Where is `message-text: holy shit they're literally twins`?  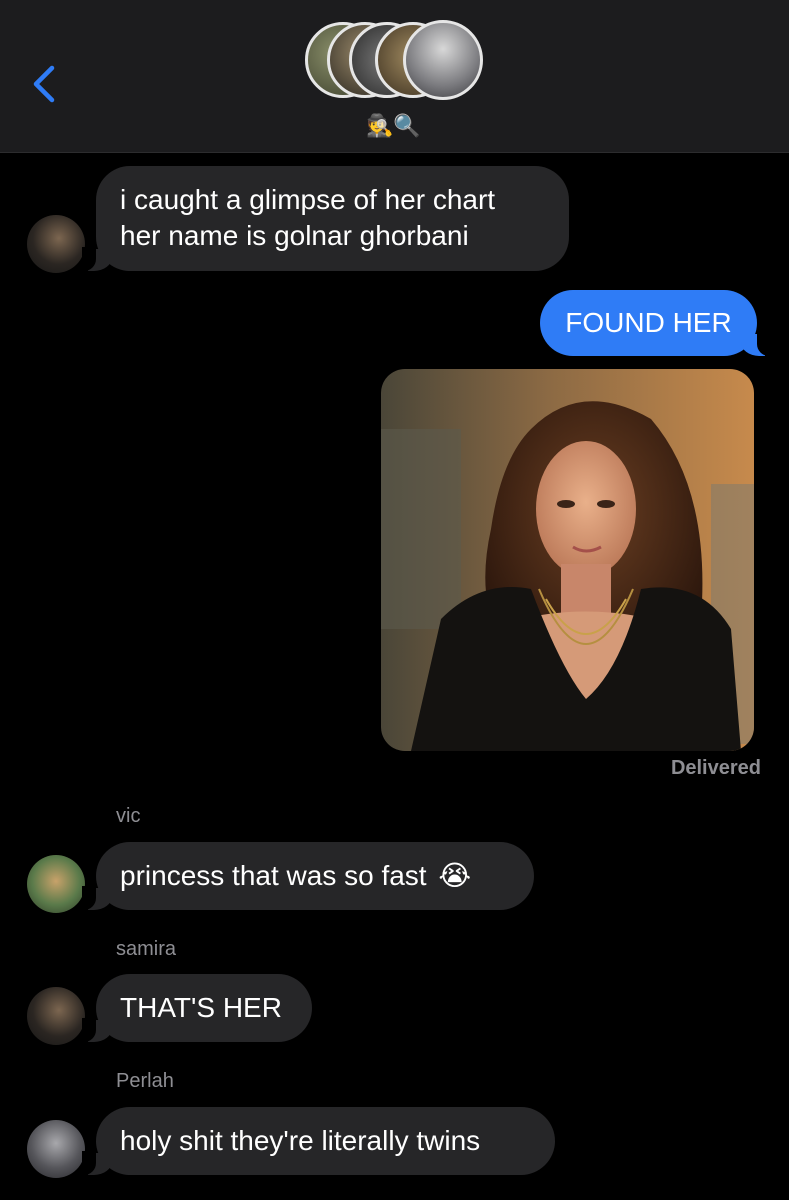 message-text: holy shit they're literally twins is located at coordinates (300, 1140).